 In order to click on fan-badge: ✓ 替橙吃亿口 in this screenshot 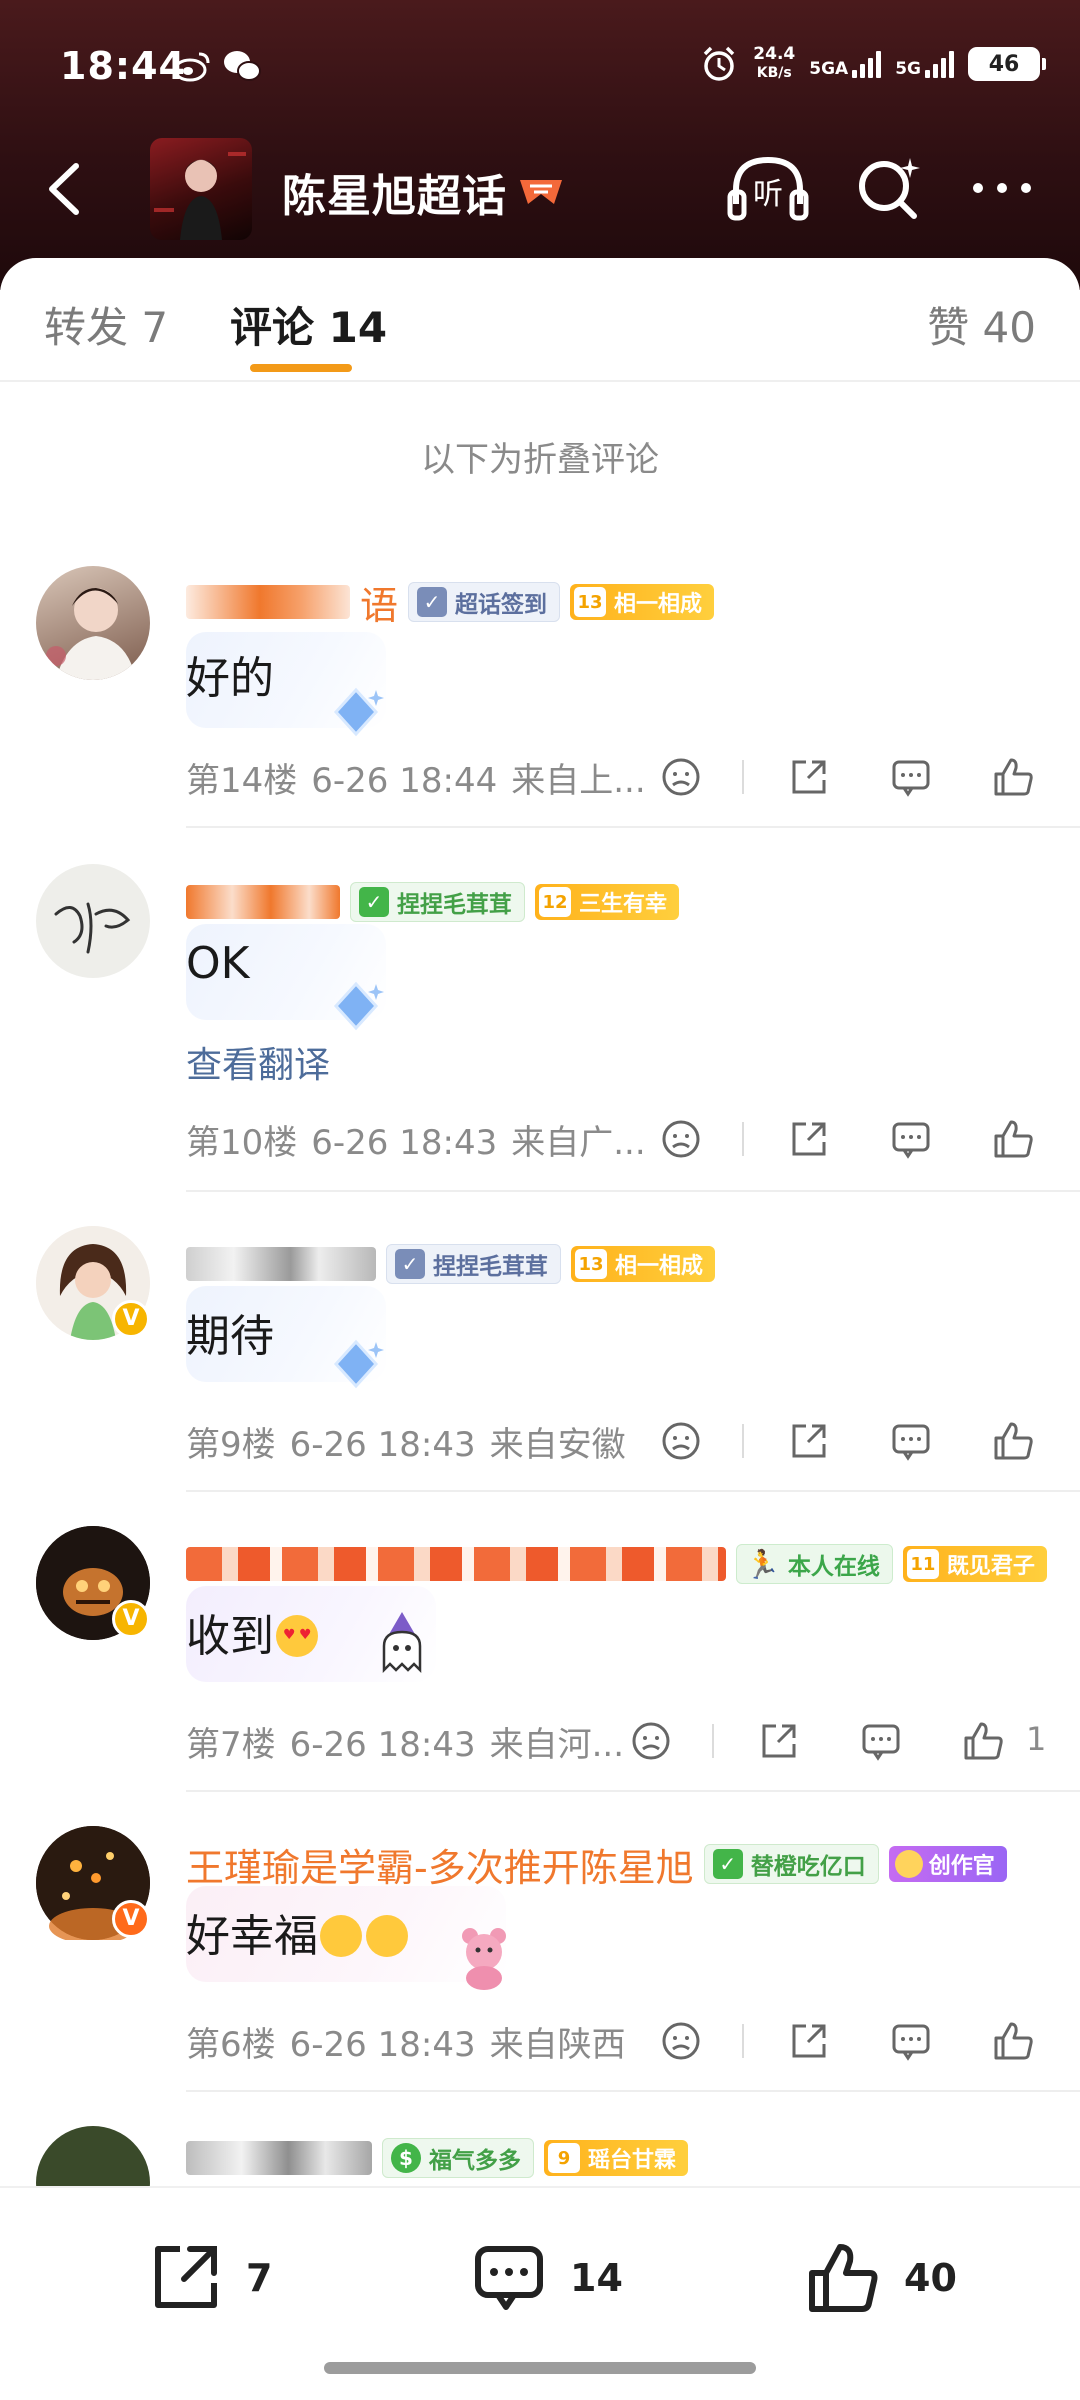, I will do `click(791, 1864)`.